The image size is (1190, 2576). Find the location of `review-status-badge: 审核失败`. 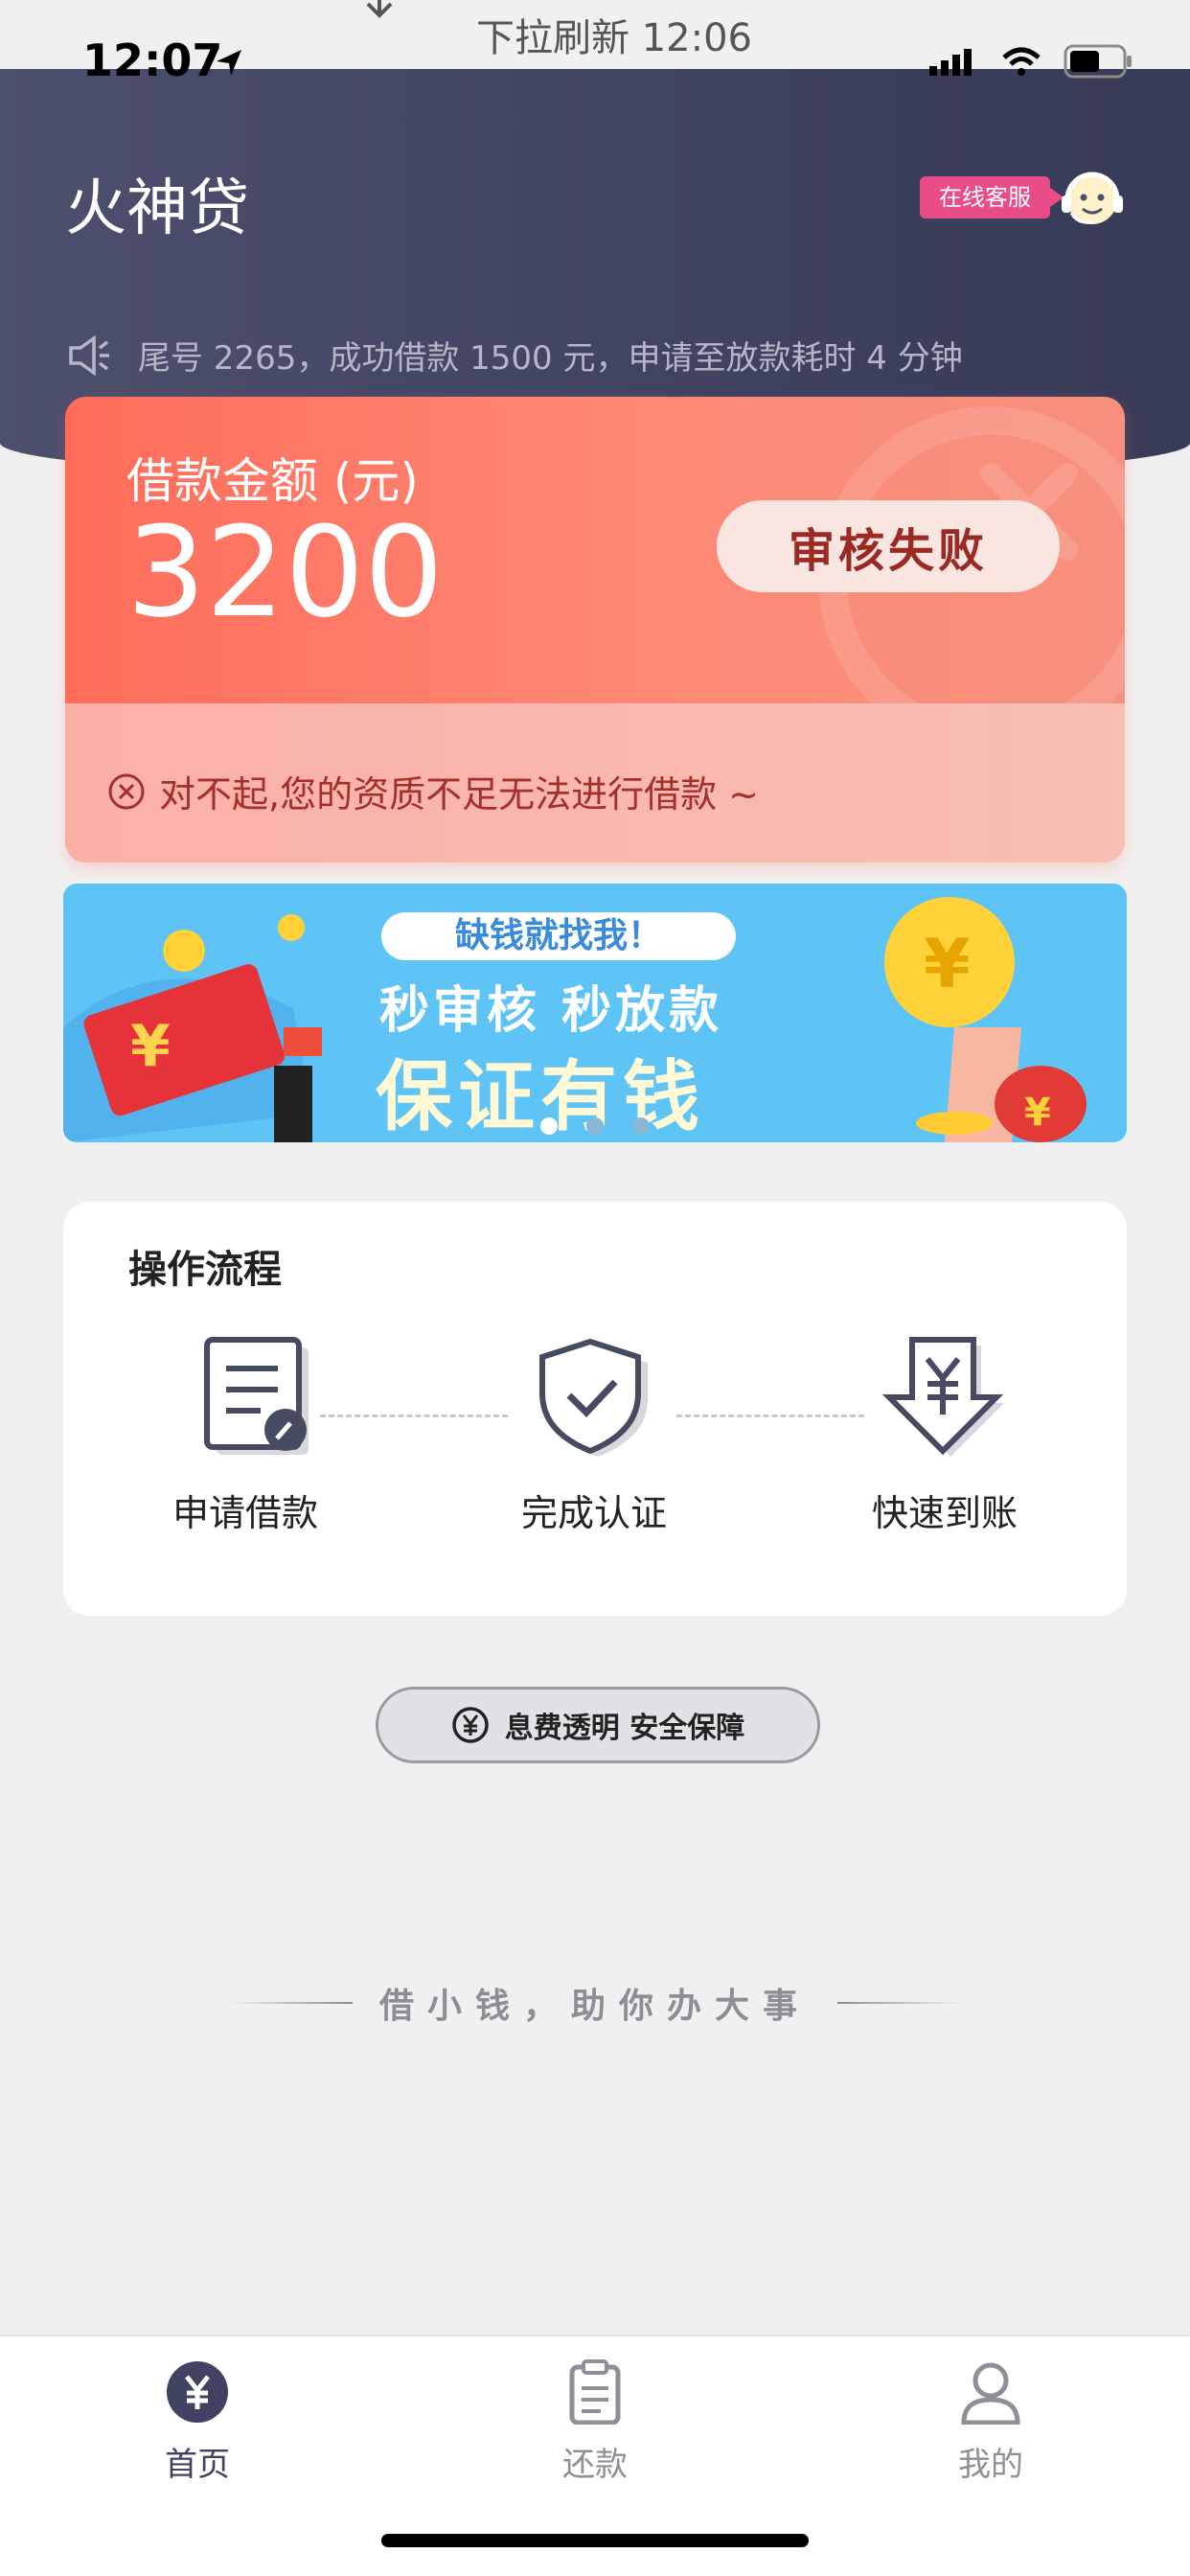

review-status-badge: 审核失败 is located at coordinates (889, 546).